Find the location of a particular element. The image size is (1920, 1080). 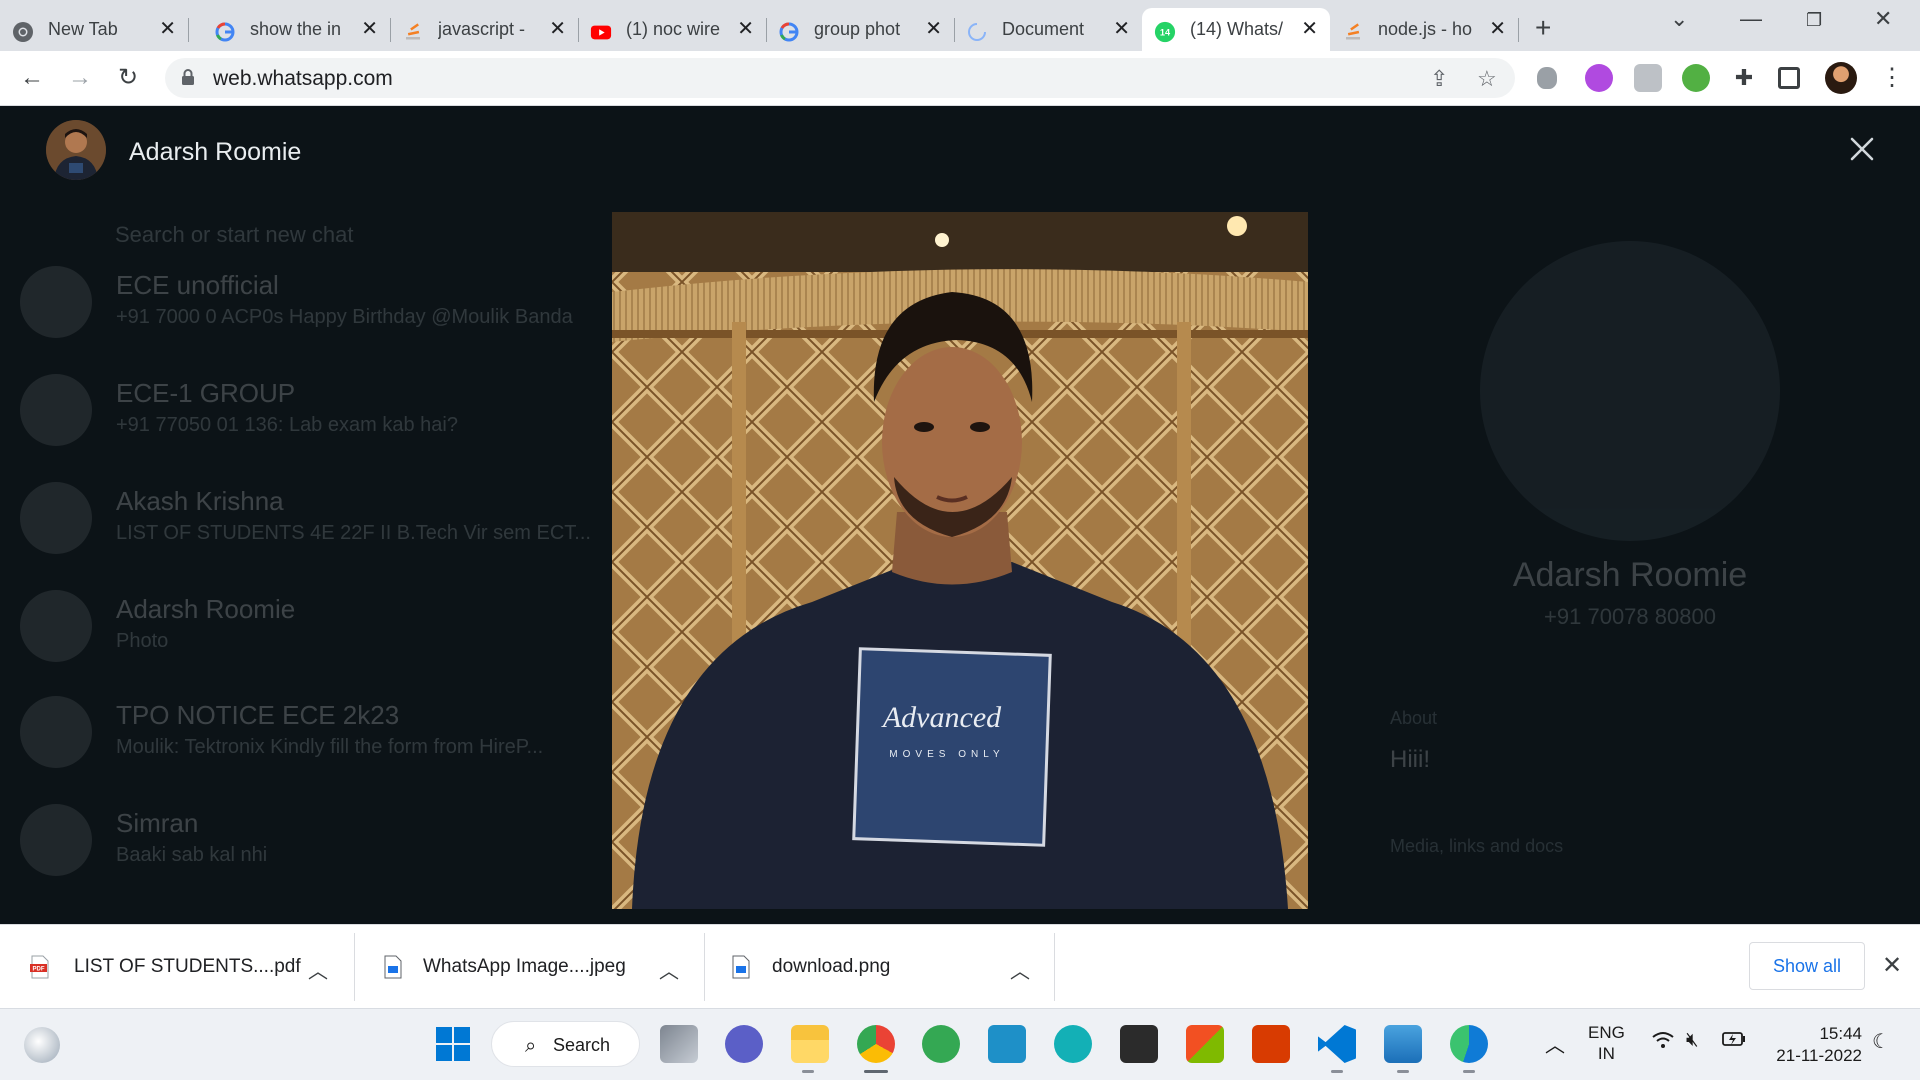

show-all-button: Show all is located at coordinates (1807, 966).